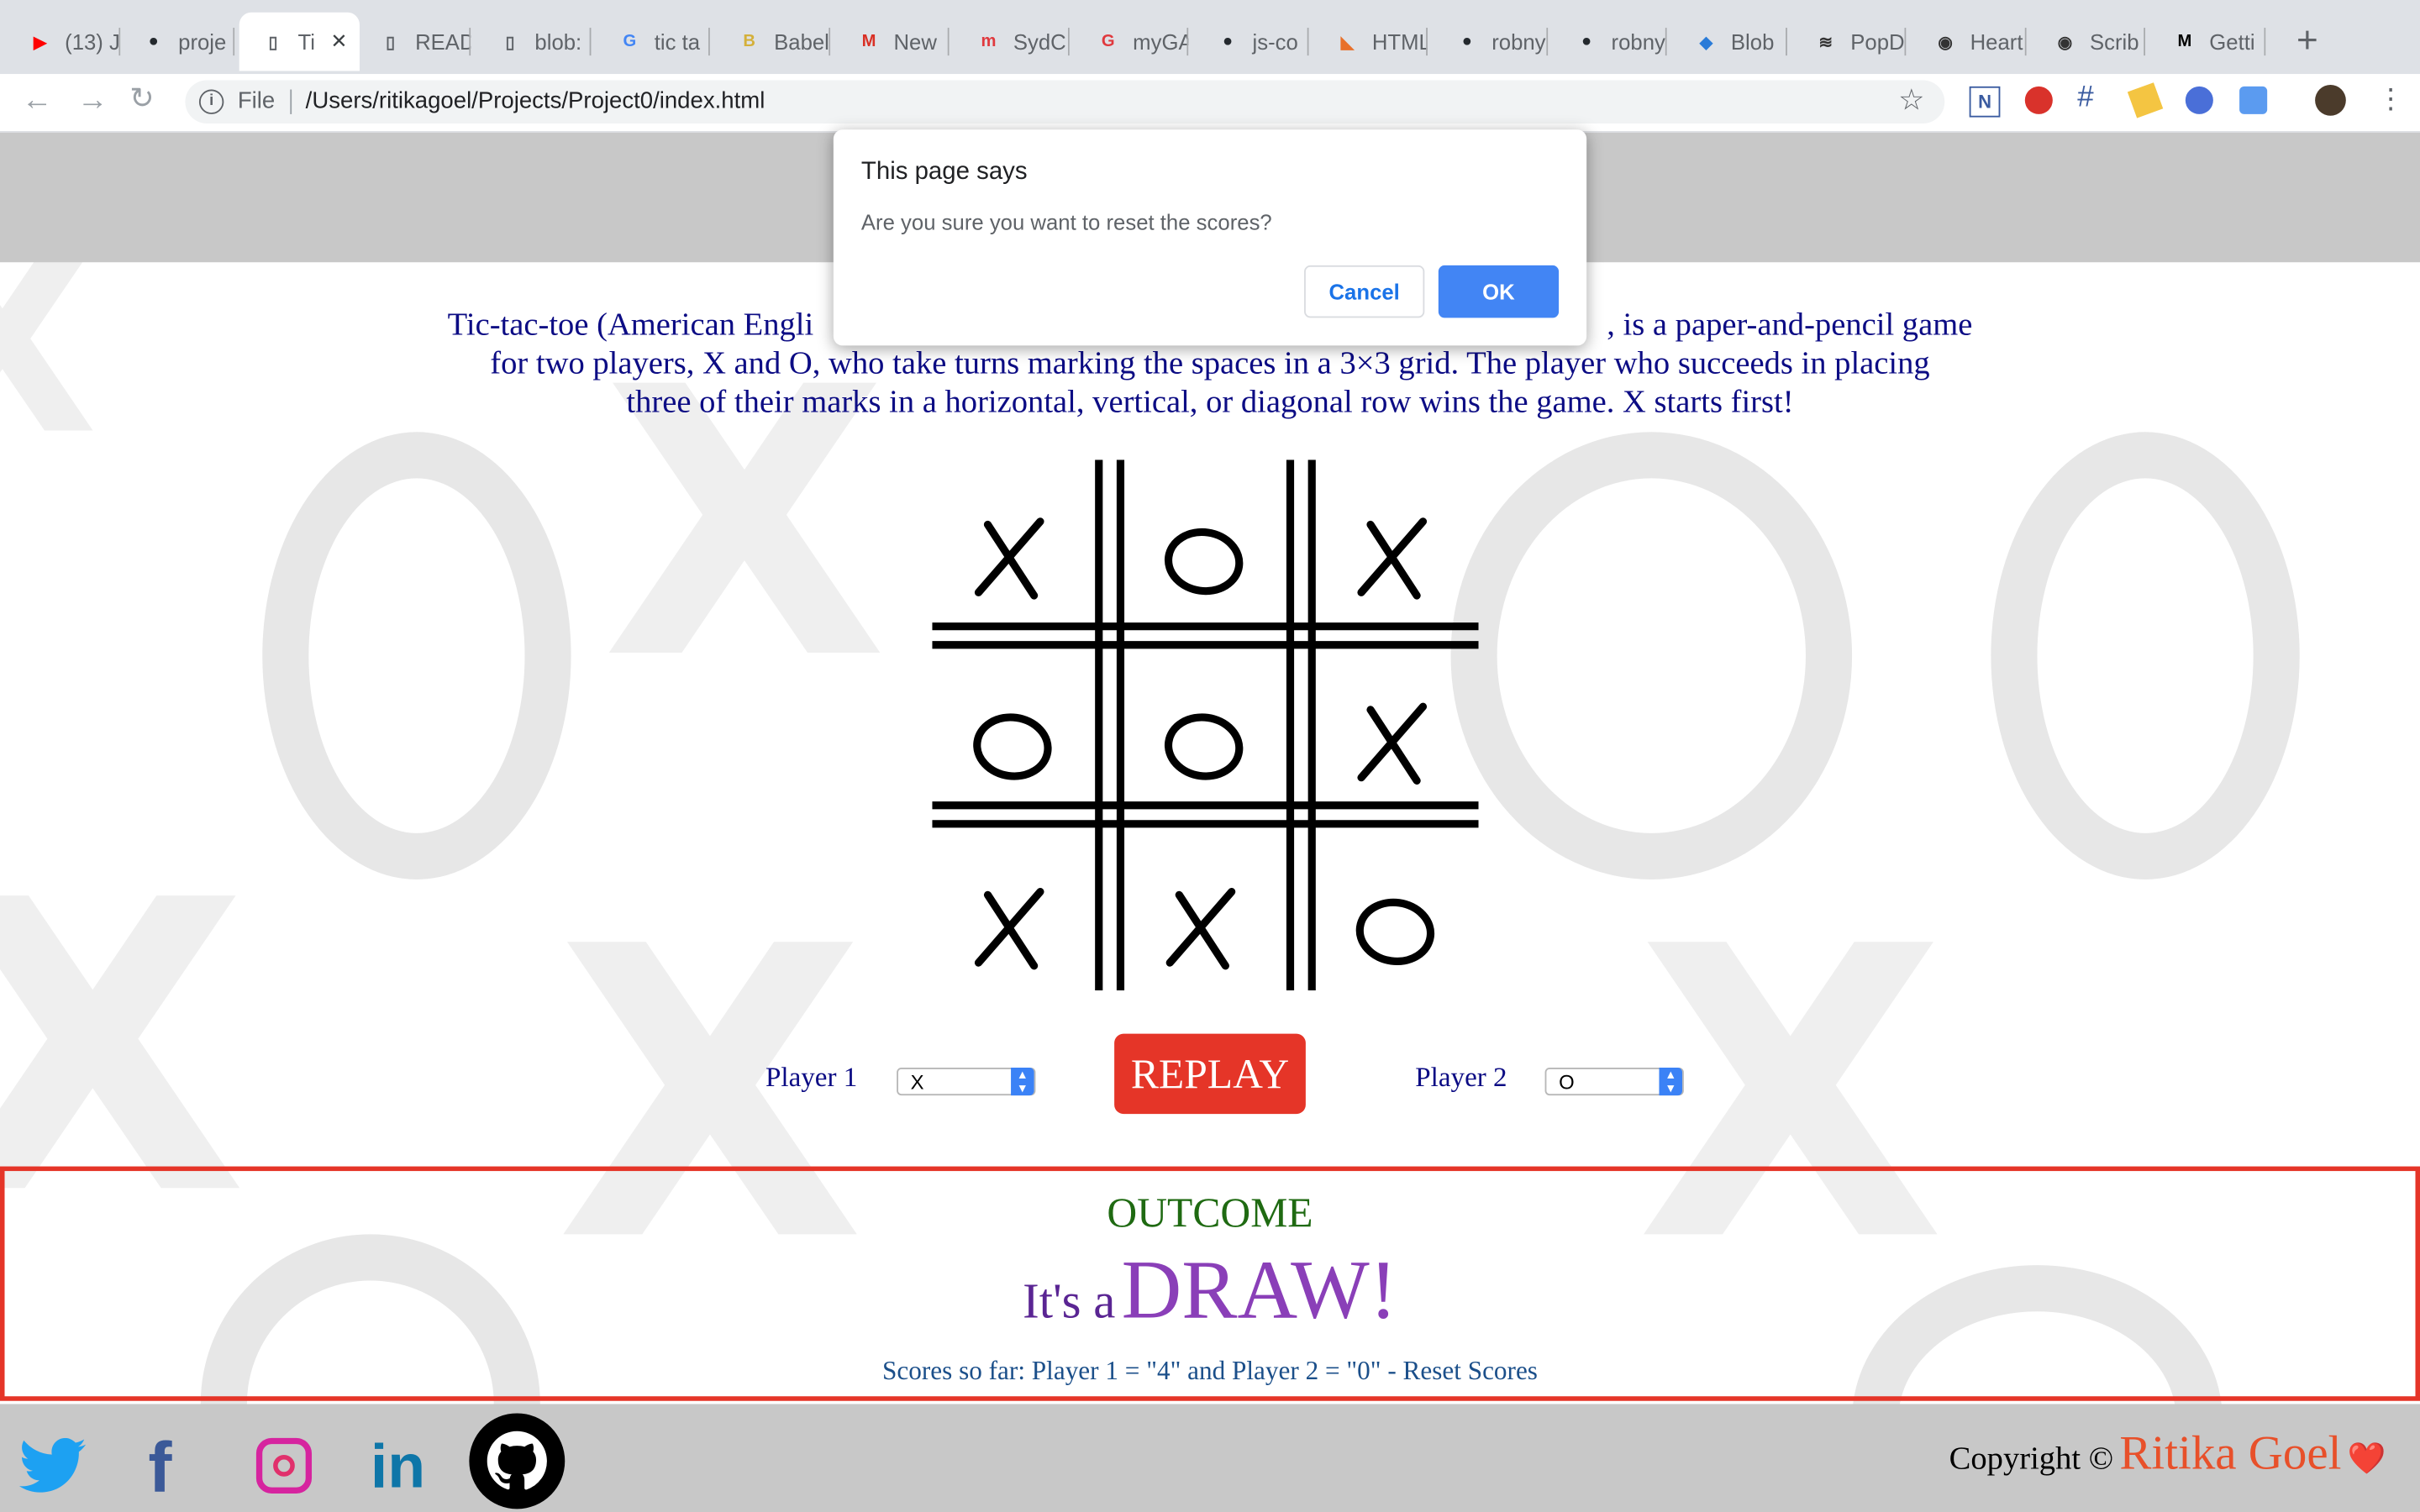 This screenshot has height=1512, width=2420. What do you see at coordinates (630, 41) in the screenshot?
I see `google-icon: G` at bounding box center [630, 41].